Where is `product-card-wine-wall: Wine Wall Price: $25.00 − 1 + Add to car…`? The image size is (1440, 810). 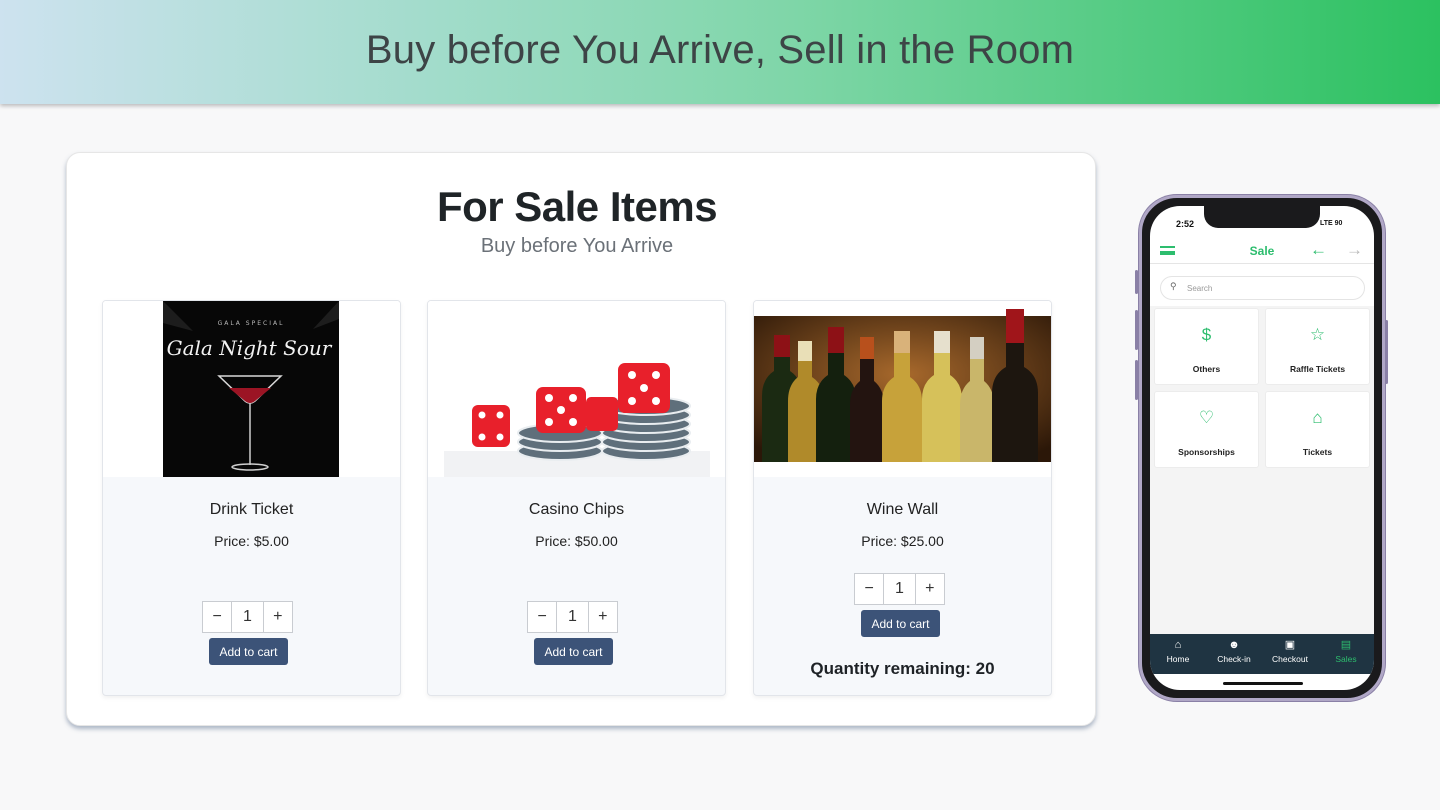 product-card-wine-wall: Wine Wall Price: $25.00 − 1 + Add to car… is located at coordinates (902, 498).